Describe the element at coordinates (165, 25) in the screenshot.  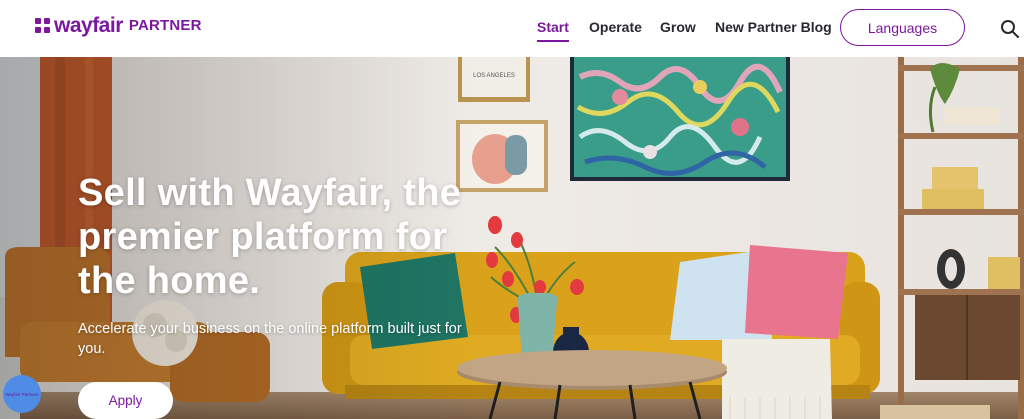
I see `logo-partner-label: PARTNER` at that location.